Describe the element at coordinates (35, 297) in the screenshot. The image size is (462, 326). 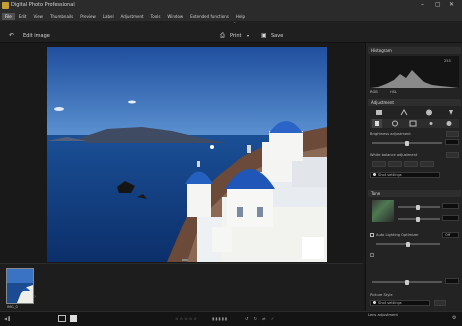
I see `filmstrip-scroll-icon: ›` at that location.